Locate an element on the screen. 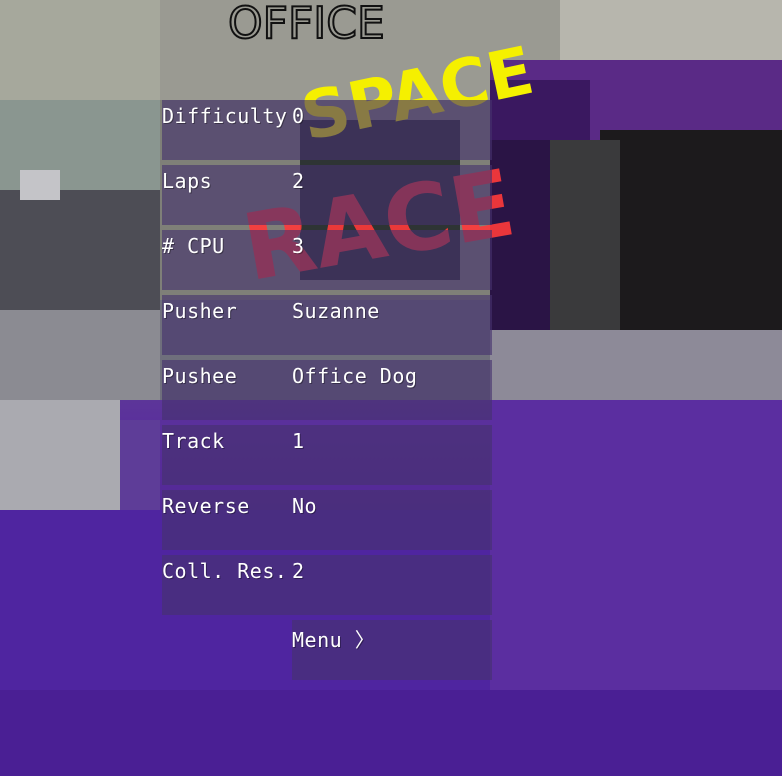 The image size is (782, 776). menu-row-coll-res: Coll. Res. 2 is located at coordinates (327, 585).